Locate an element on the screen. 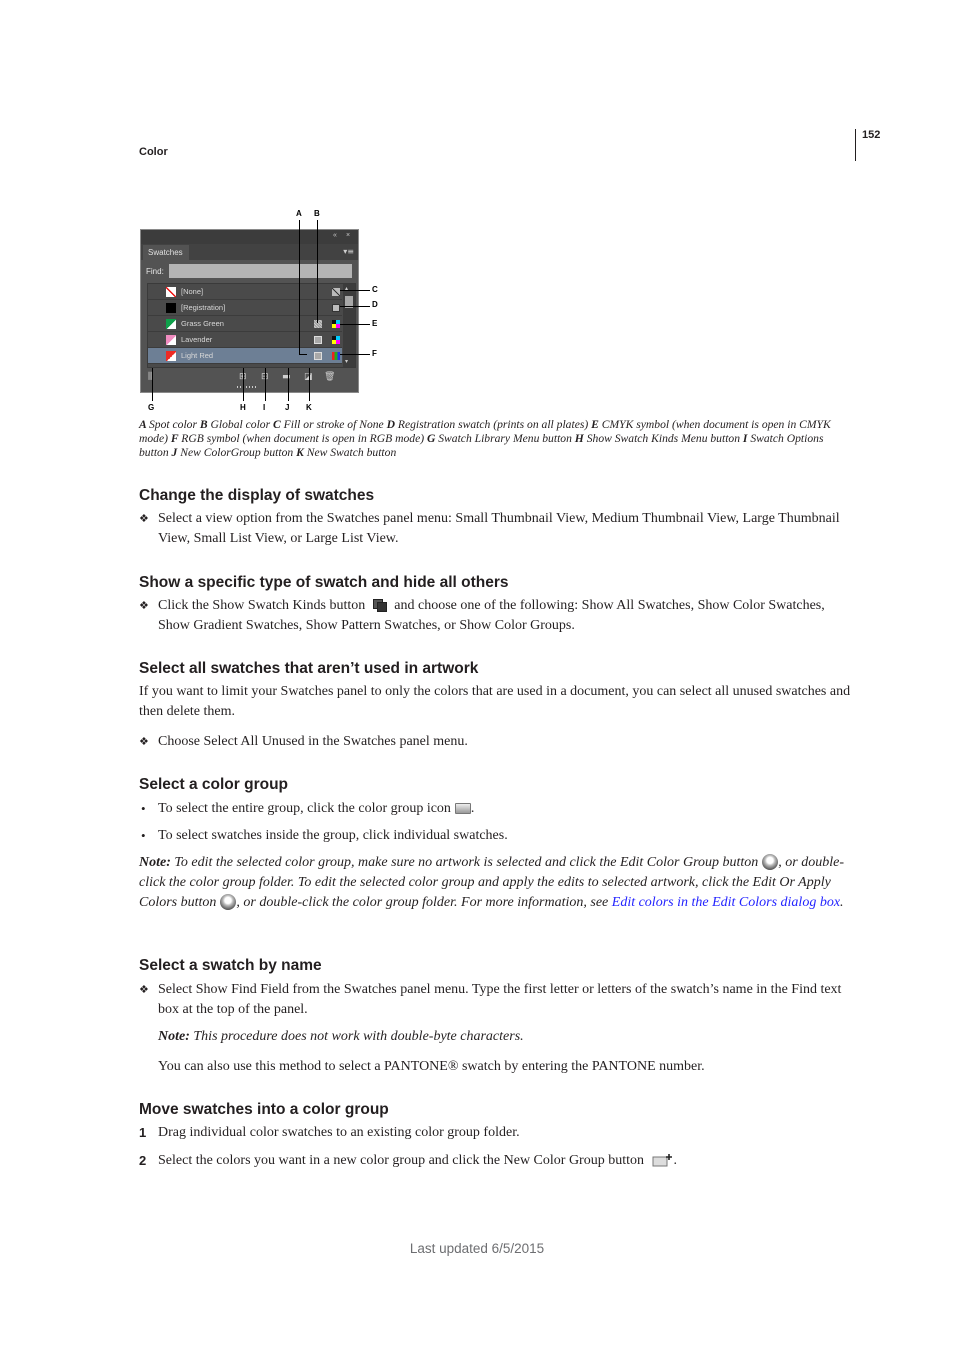 This screenshot has width=954, height=1350. callout-label: D is located at coordinates (375, 304).